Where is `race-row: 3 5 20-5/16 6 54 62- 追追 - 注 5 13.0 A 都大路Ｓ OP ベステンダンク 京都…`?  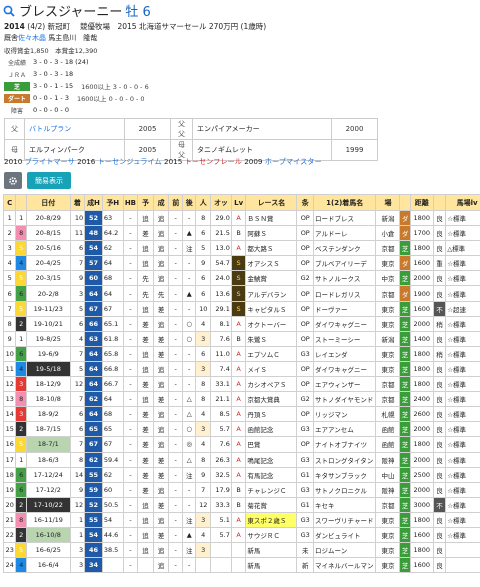
race-row: 3 5 20-5/16 6 54 62- 追追 - 注 5 13.0 A 都大路Ｓ OP ベステンダンク 京都… is located at coordinates (241, 248).